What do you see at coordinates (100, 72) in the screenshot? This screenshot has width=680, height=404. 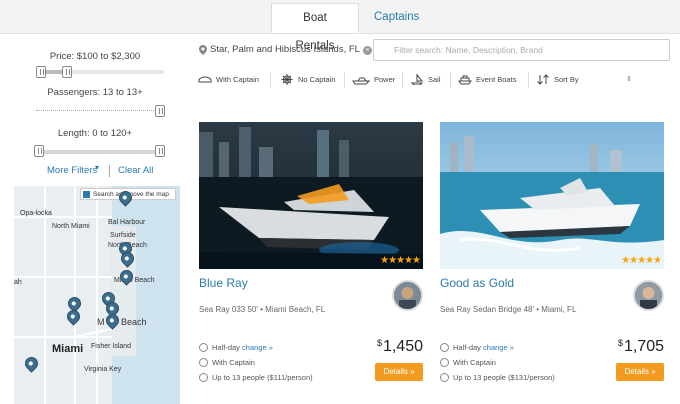 I see `price-slider` at bounding box center [100, 72].